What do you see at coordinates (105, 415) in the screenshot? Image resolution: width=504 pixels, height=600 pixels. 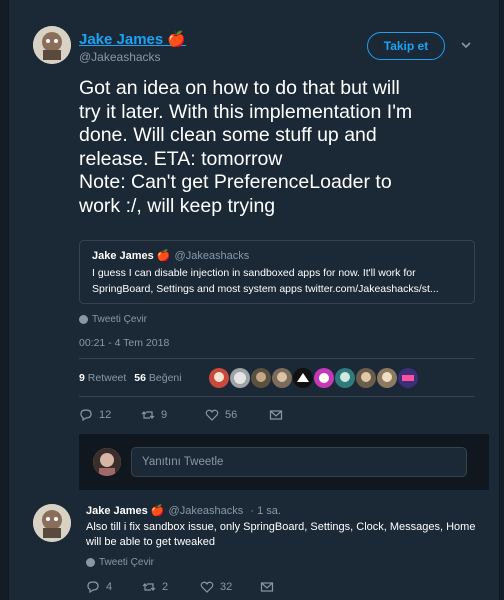 I see `reply-count: 12` at bounding box center [105, 415].